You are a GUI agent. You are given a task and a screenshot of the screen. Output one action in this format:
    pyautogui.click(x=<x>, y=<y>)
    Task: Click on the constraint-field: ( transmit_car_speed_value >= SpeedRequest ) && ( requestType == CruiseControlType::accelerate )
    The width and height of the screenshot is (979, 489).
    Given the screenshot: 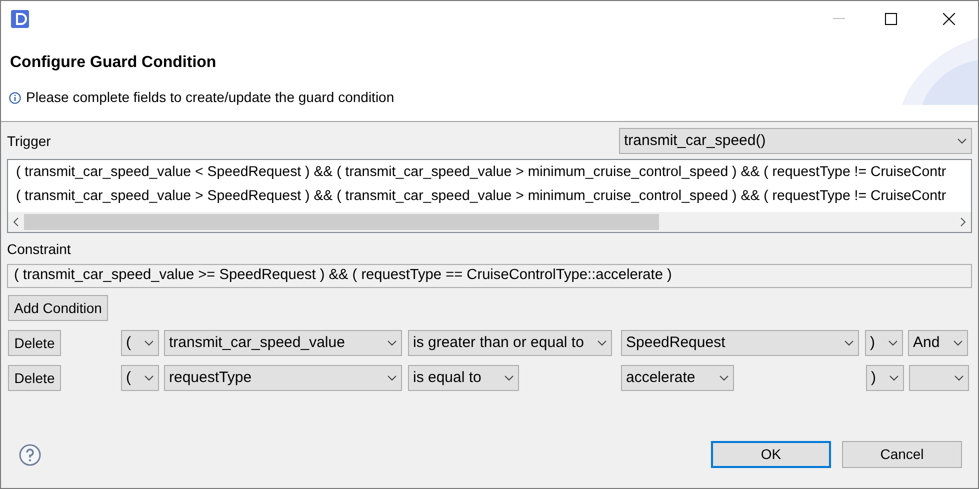 What is the action you would take?
    pyautogui.click(x=489, y=276)
    